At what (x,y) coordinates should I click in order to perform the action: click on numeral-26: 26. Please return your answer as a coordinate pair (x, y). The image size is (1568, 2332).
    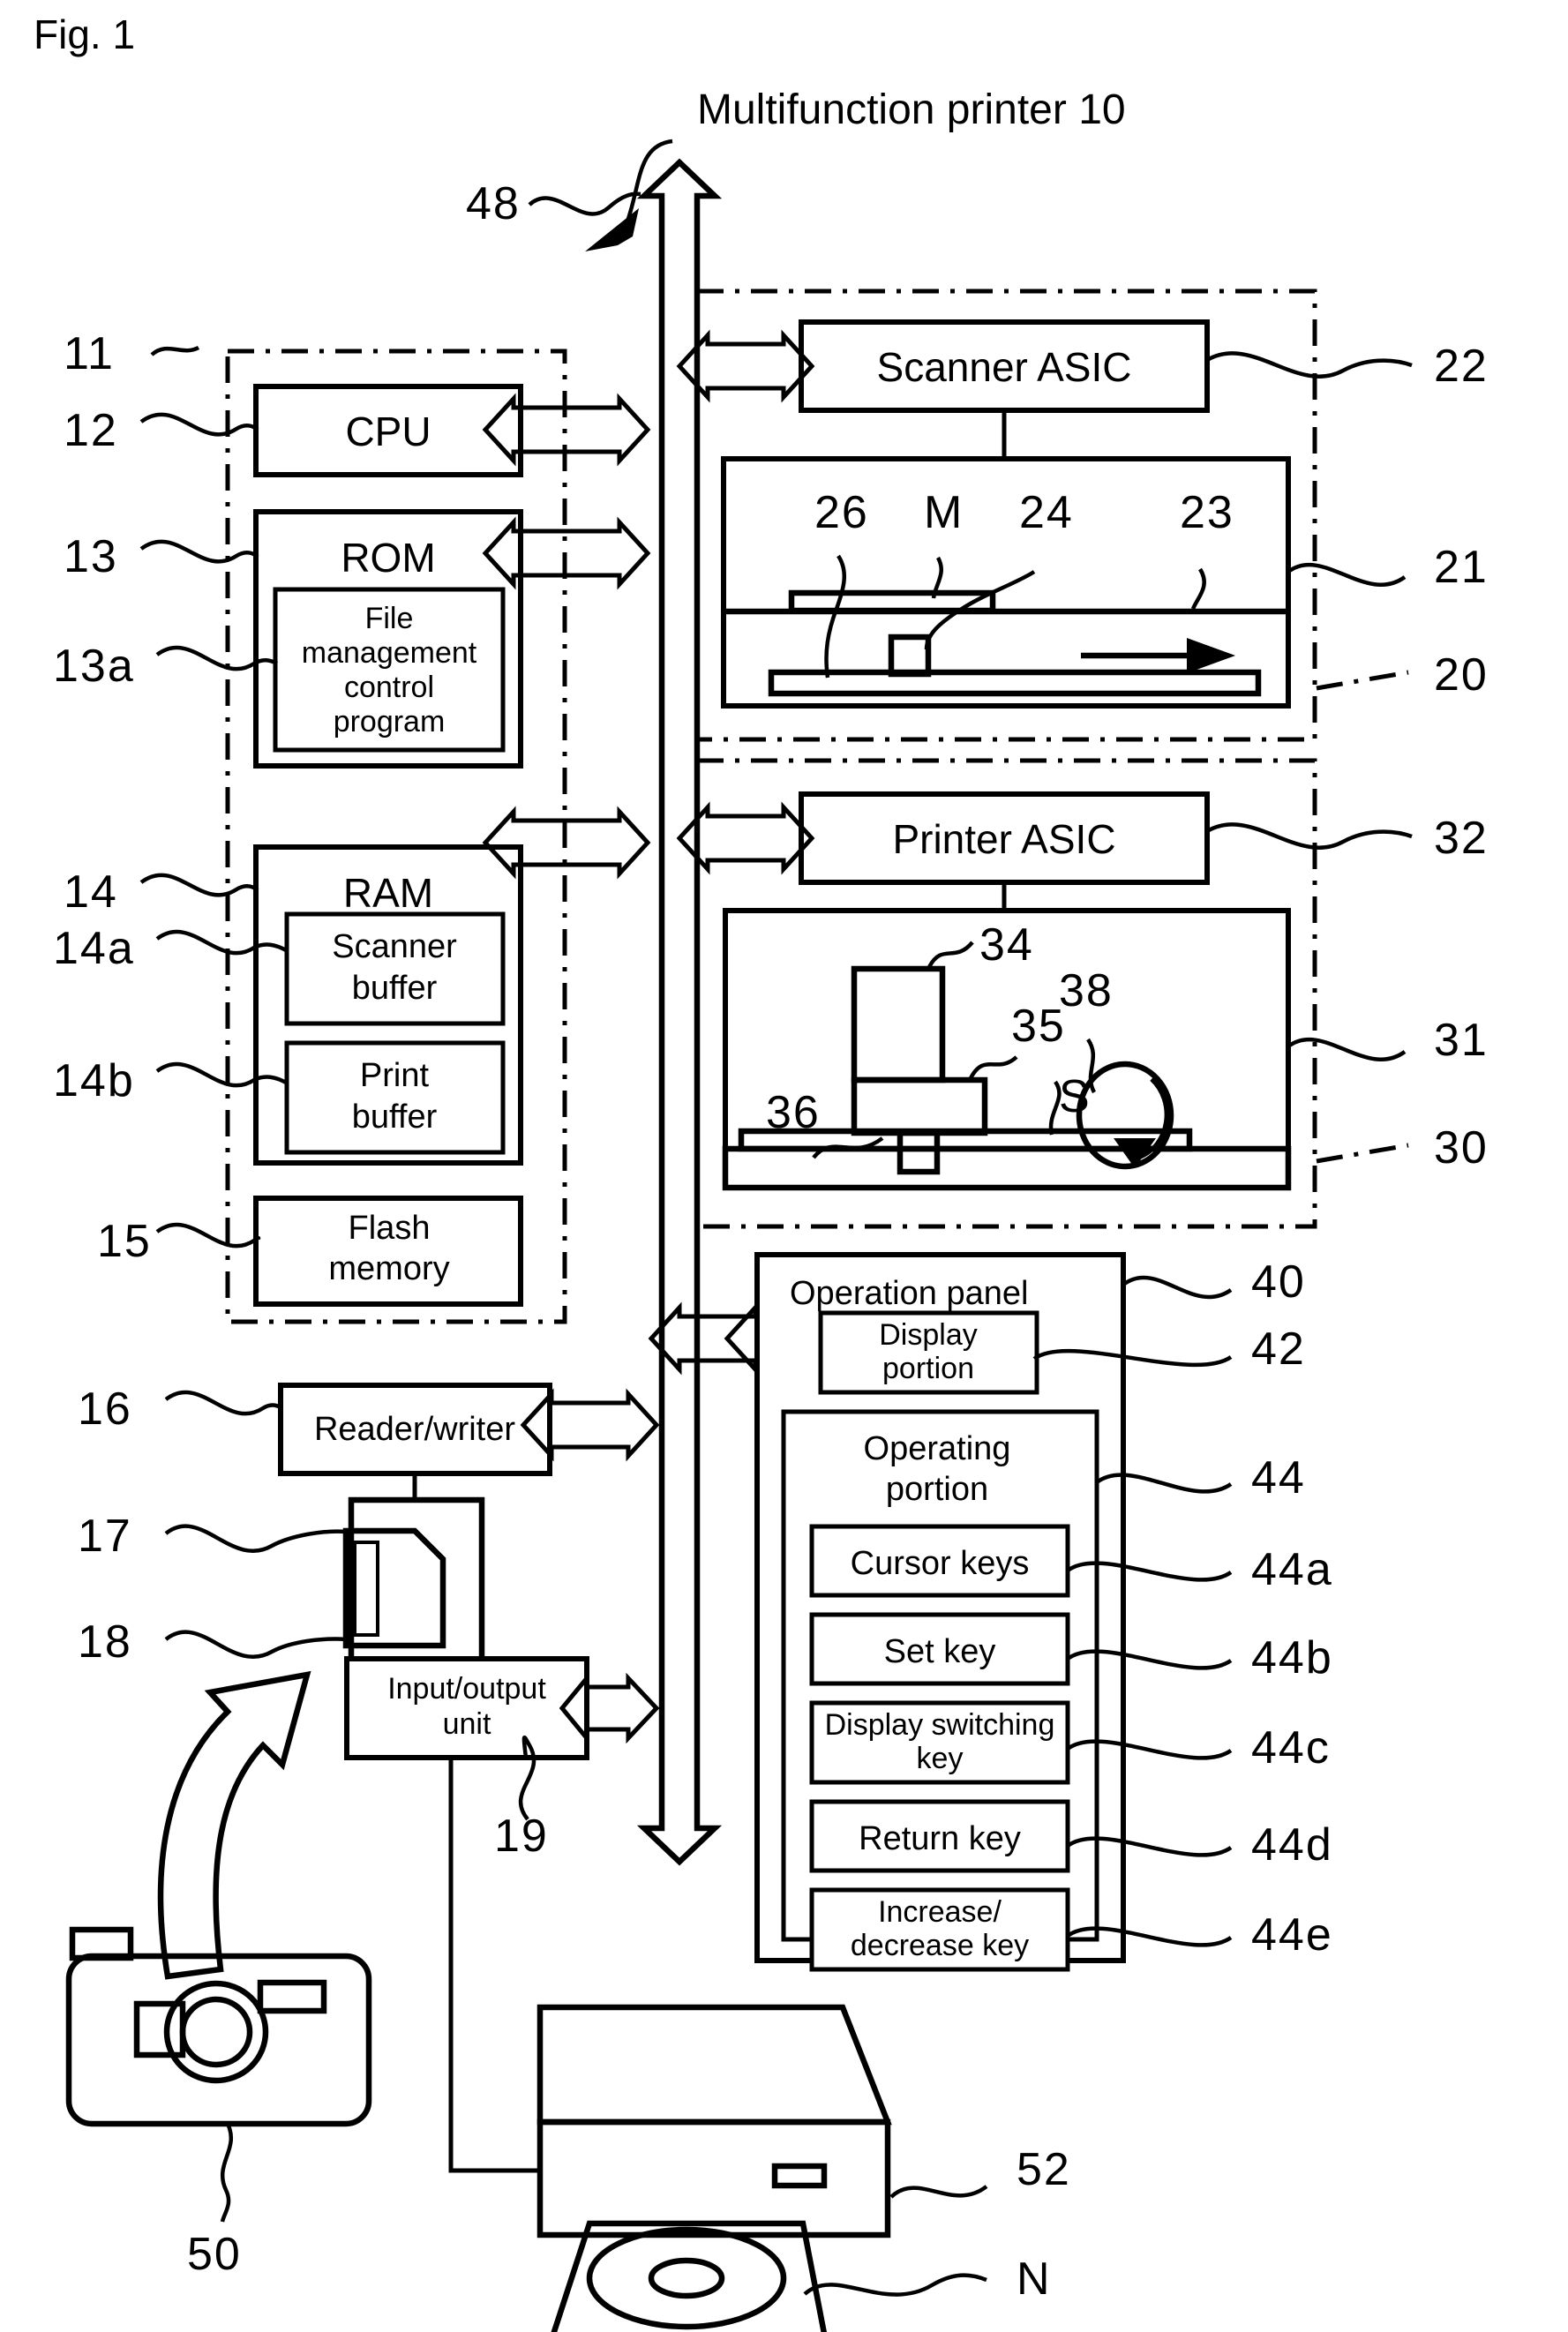
    Looking at the image, I should click on (841, 512).